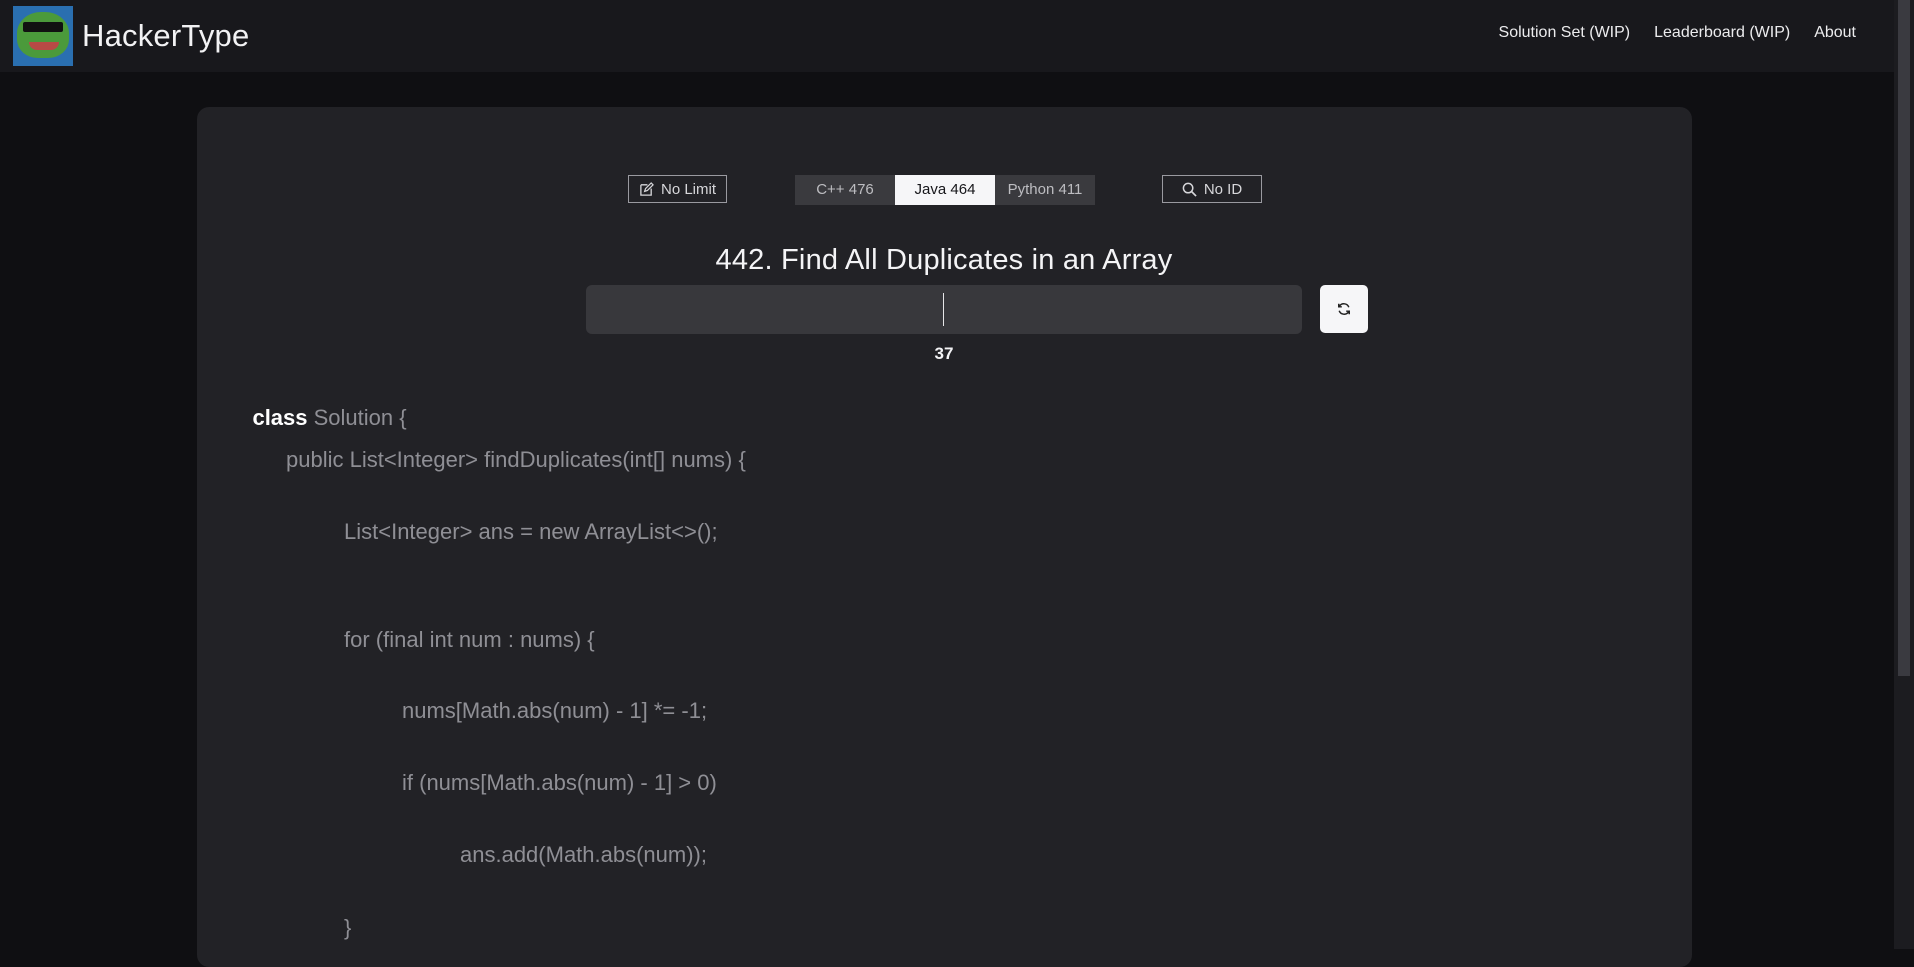  I want to click on no-id-button: No ID, so click(1212, 189).